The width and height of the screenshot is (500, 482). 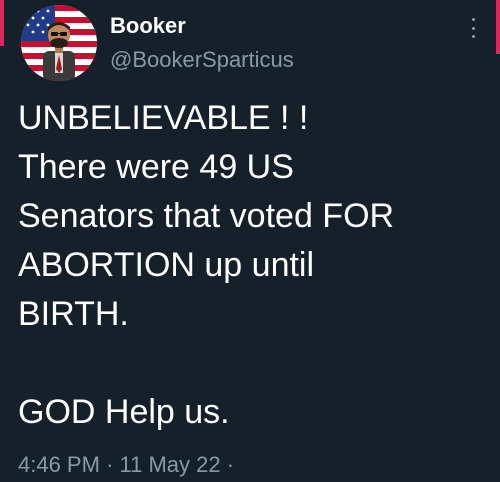 I want to click on tweet-date: 11 May 22, so click(x=170, y=464).